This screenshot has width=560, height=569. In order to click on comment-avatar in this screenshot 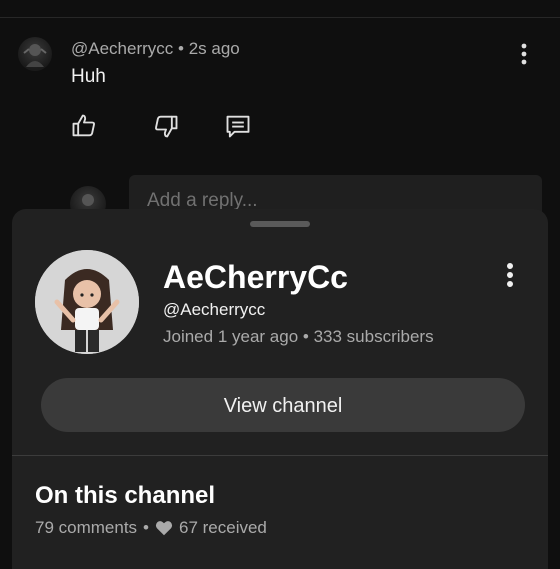, I will do `click(35, 54)`.